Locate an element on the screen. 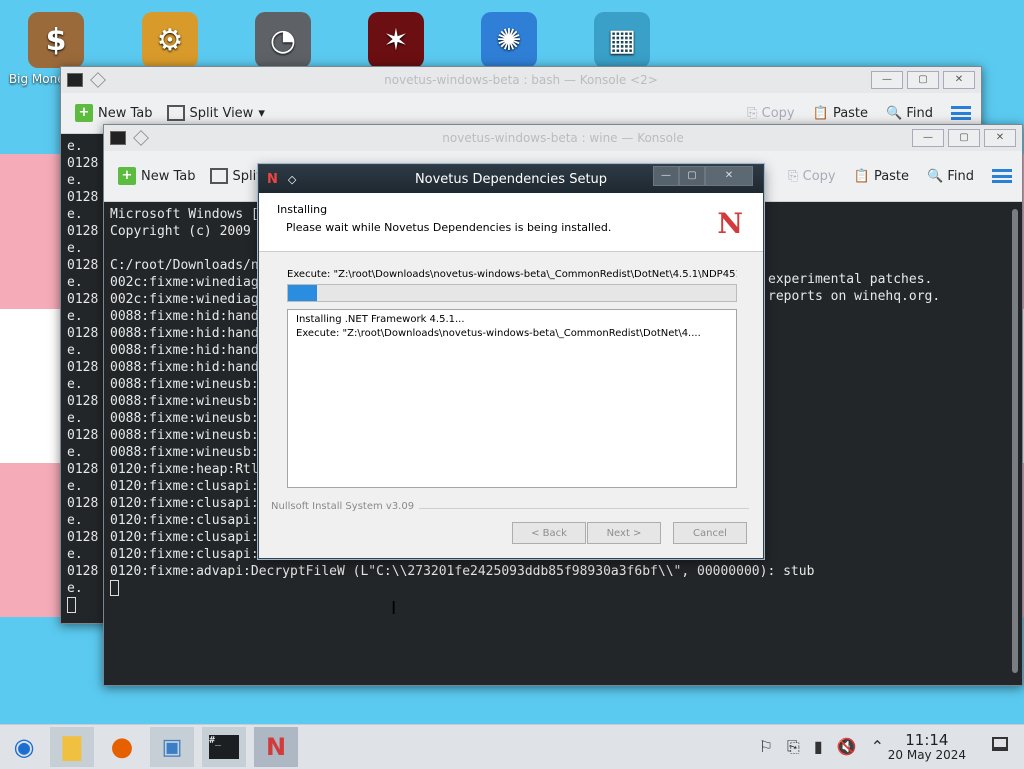 Image resolution: width=1024 pixels, height=769 pixels. clock: 11:14 20 May 2024 is located at coordinates (927, 747).